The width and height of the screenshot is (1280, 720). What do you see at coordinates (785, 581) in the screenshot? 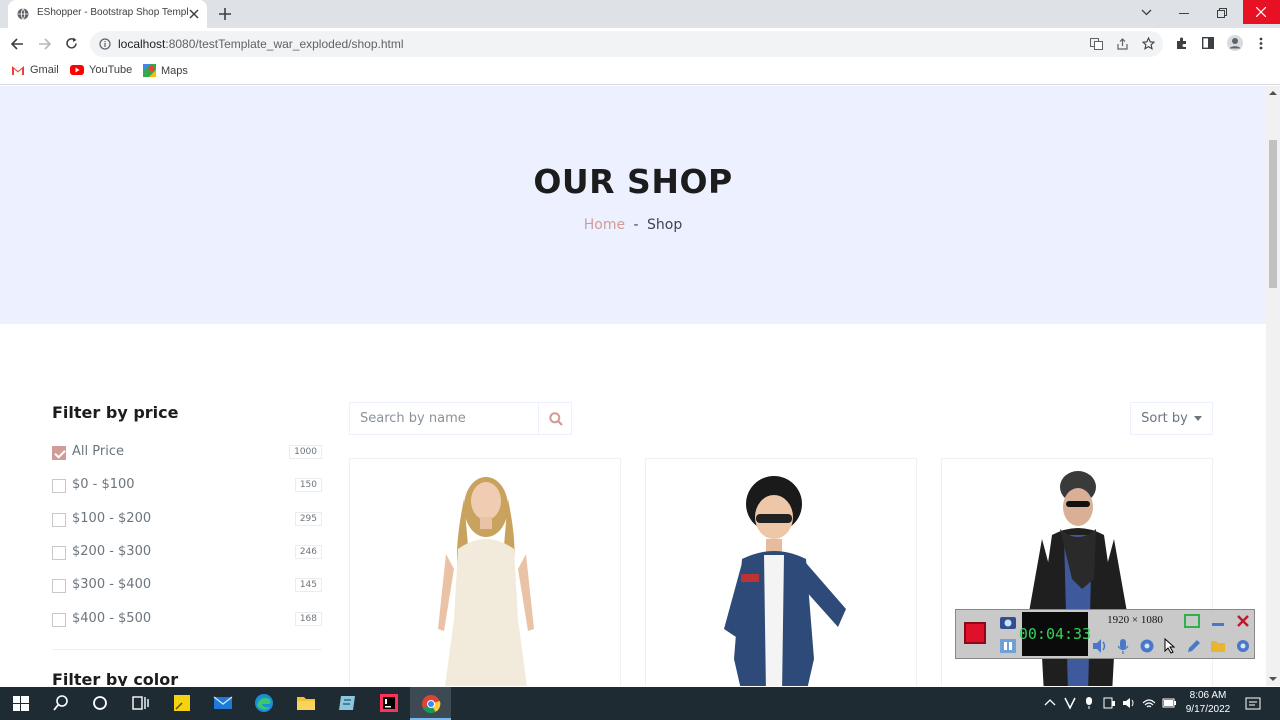
I see `product-image-boy-jacket` at bounding box center [785, 581].